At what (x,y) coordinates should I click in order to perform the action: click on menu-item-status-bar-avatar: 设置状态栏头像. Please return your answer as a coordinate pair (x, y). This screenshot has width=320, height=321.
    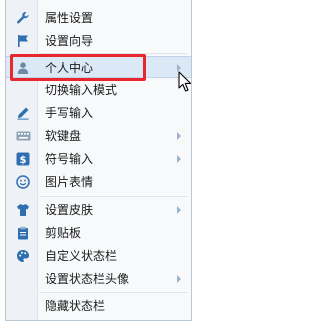
    Looking at the image, I should click on (98, 279).